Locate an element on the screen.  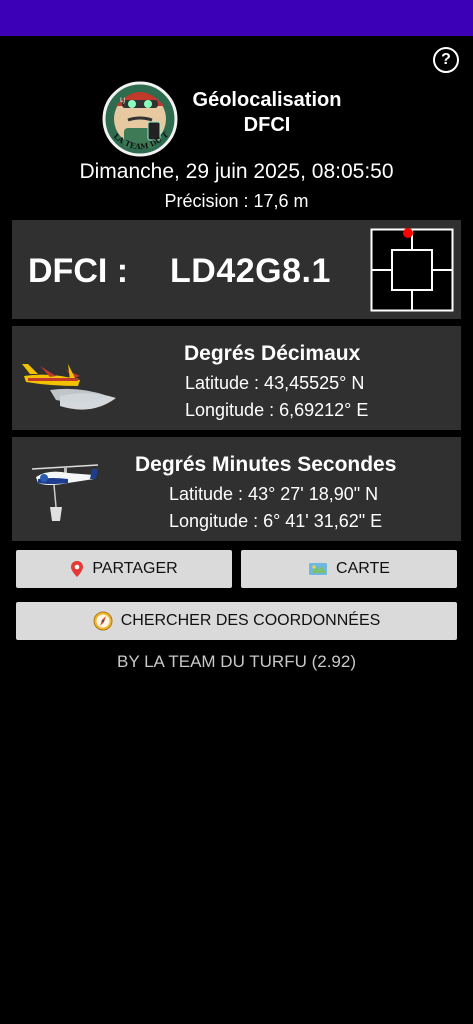
help-icon: ? is located at coordinates (446, 59).